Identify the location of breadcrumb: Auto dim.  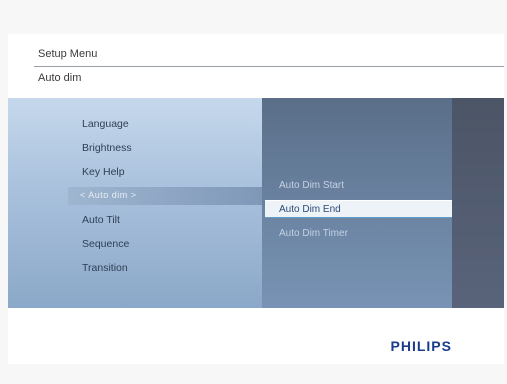
(60, 78).